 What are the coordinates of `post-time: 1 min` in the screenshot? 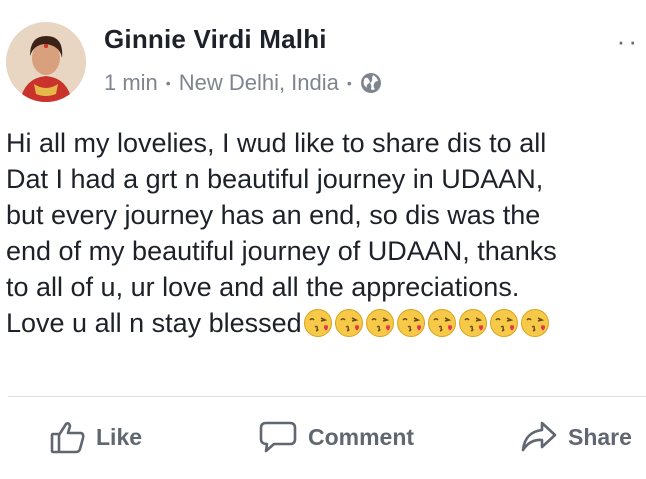 It's located at (131, 83).